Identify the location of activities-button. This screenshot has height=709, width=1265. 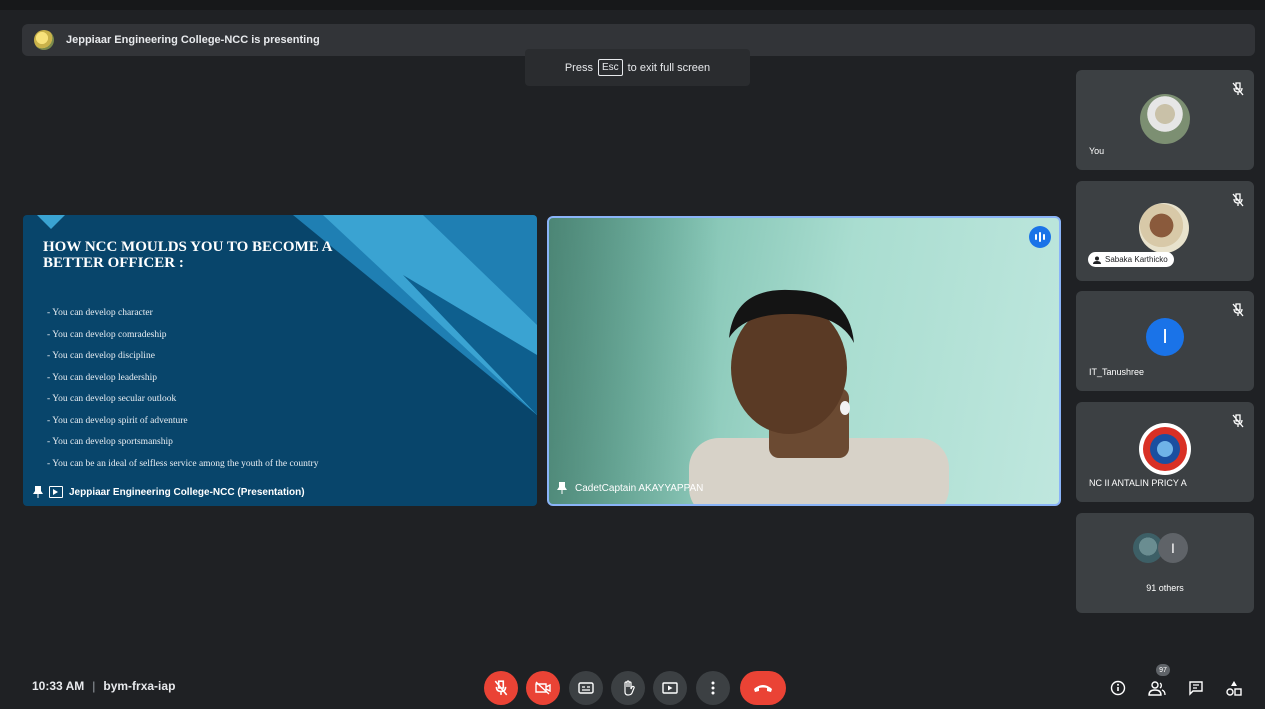
(1234, 688).